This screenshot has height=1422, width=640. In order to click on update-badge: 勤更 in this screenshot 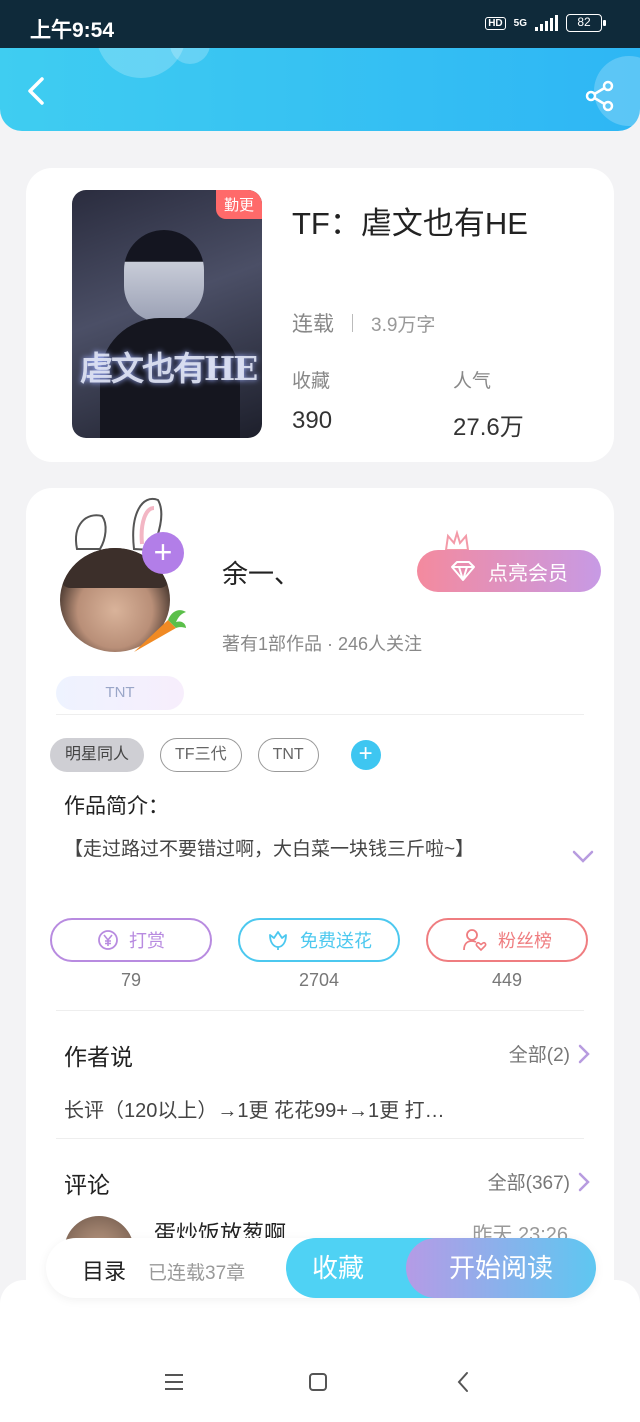, I will do `click(238, 204)`.